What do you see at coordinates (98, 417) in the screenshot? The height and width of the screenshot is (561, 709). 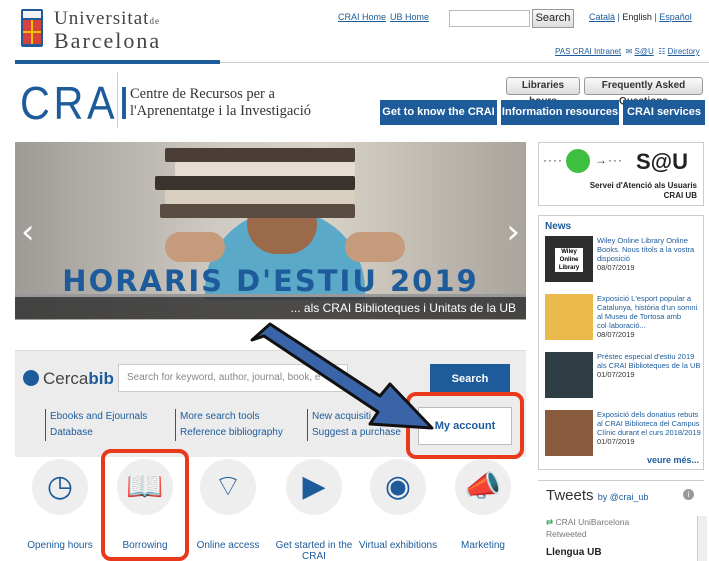 I see `ebooks-ejournals-link: Ebooks and Ejournals` at bounding box center [98, 417].